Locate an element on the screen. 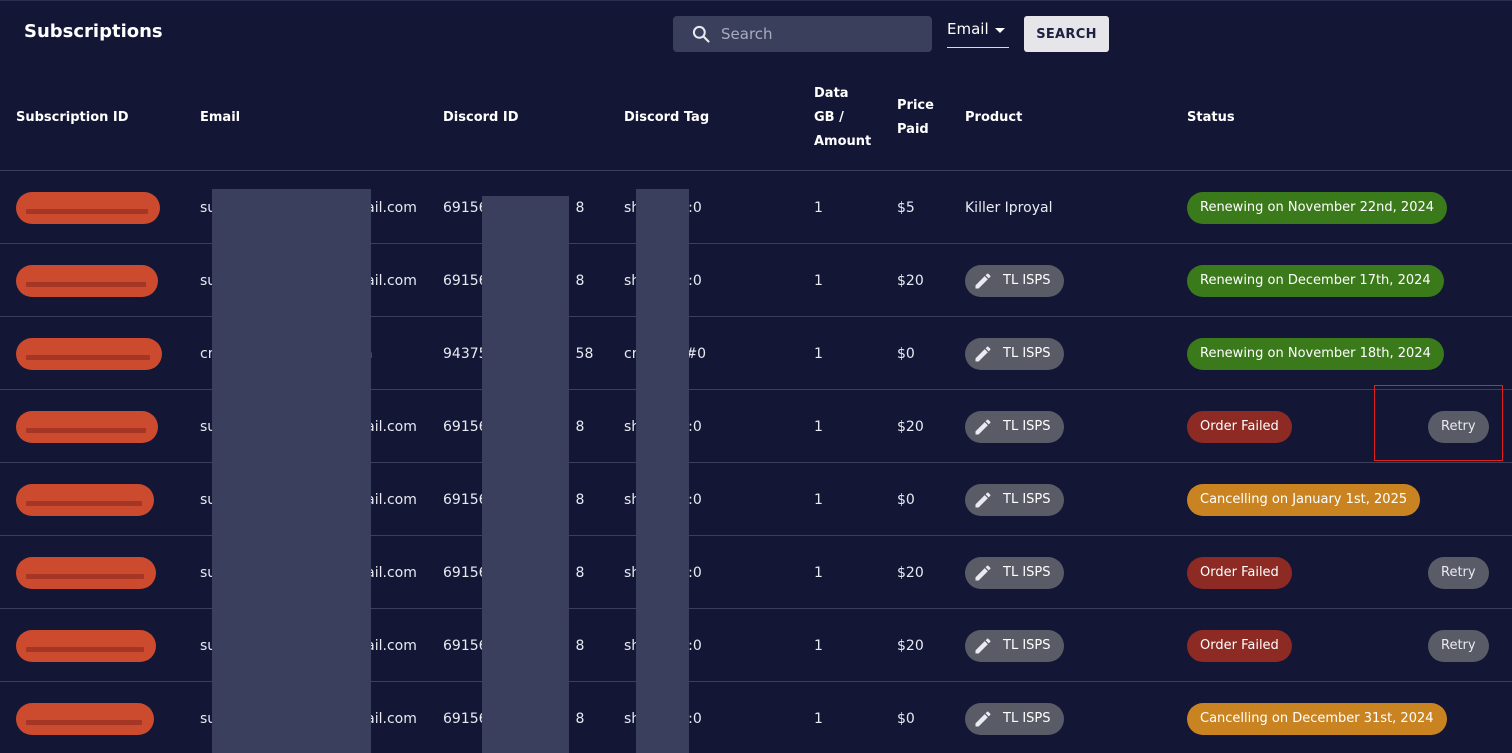  redaction-discord-tag is located at coordinates (662, 471).